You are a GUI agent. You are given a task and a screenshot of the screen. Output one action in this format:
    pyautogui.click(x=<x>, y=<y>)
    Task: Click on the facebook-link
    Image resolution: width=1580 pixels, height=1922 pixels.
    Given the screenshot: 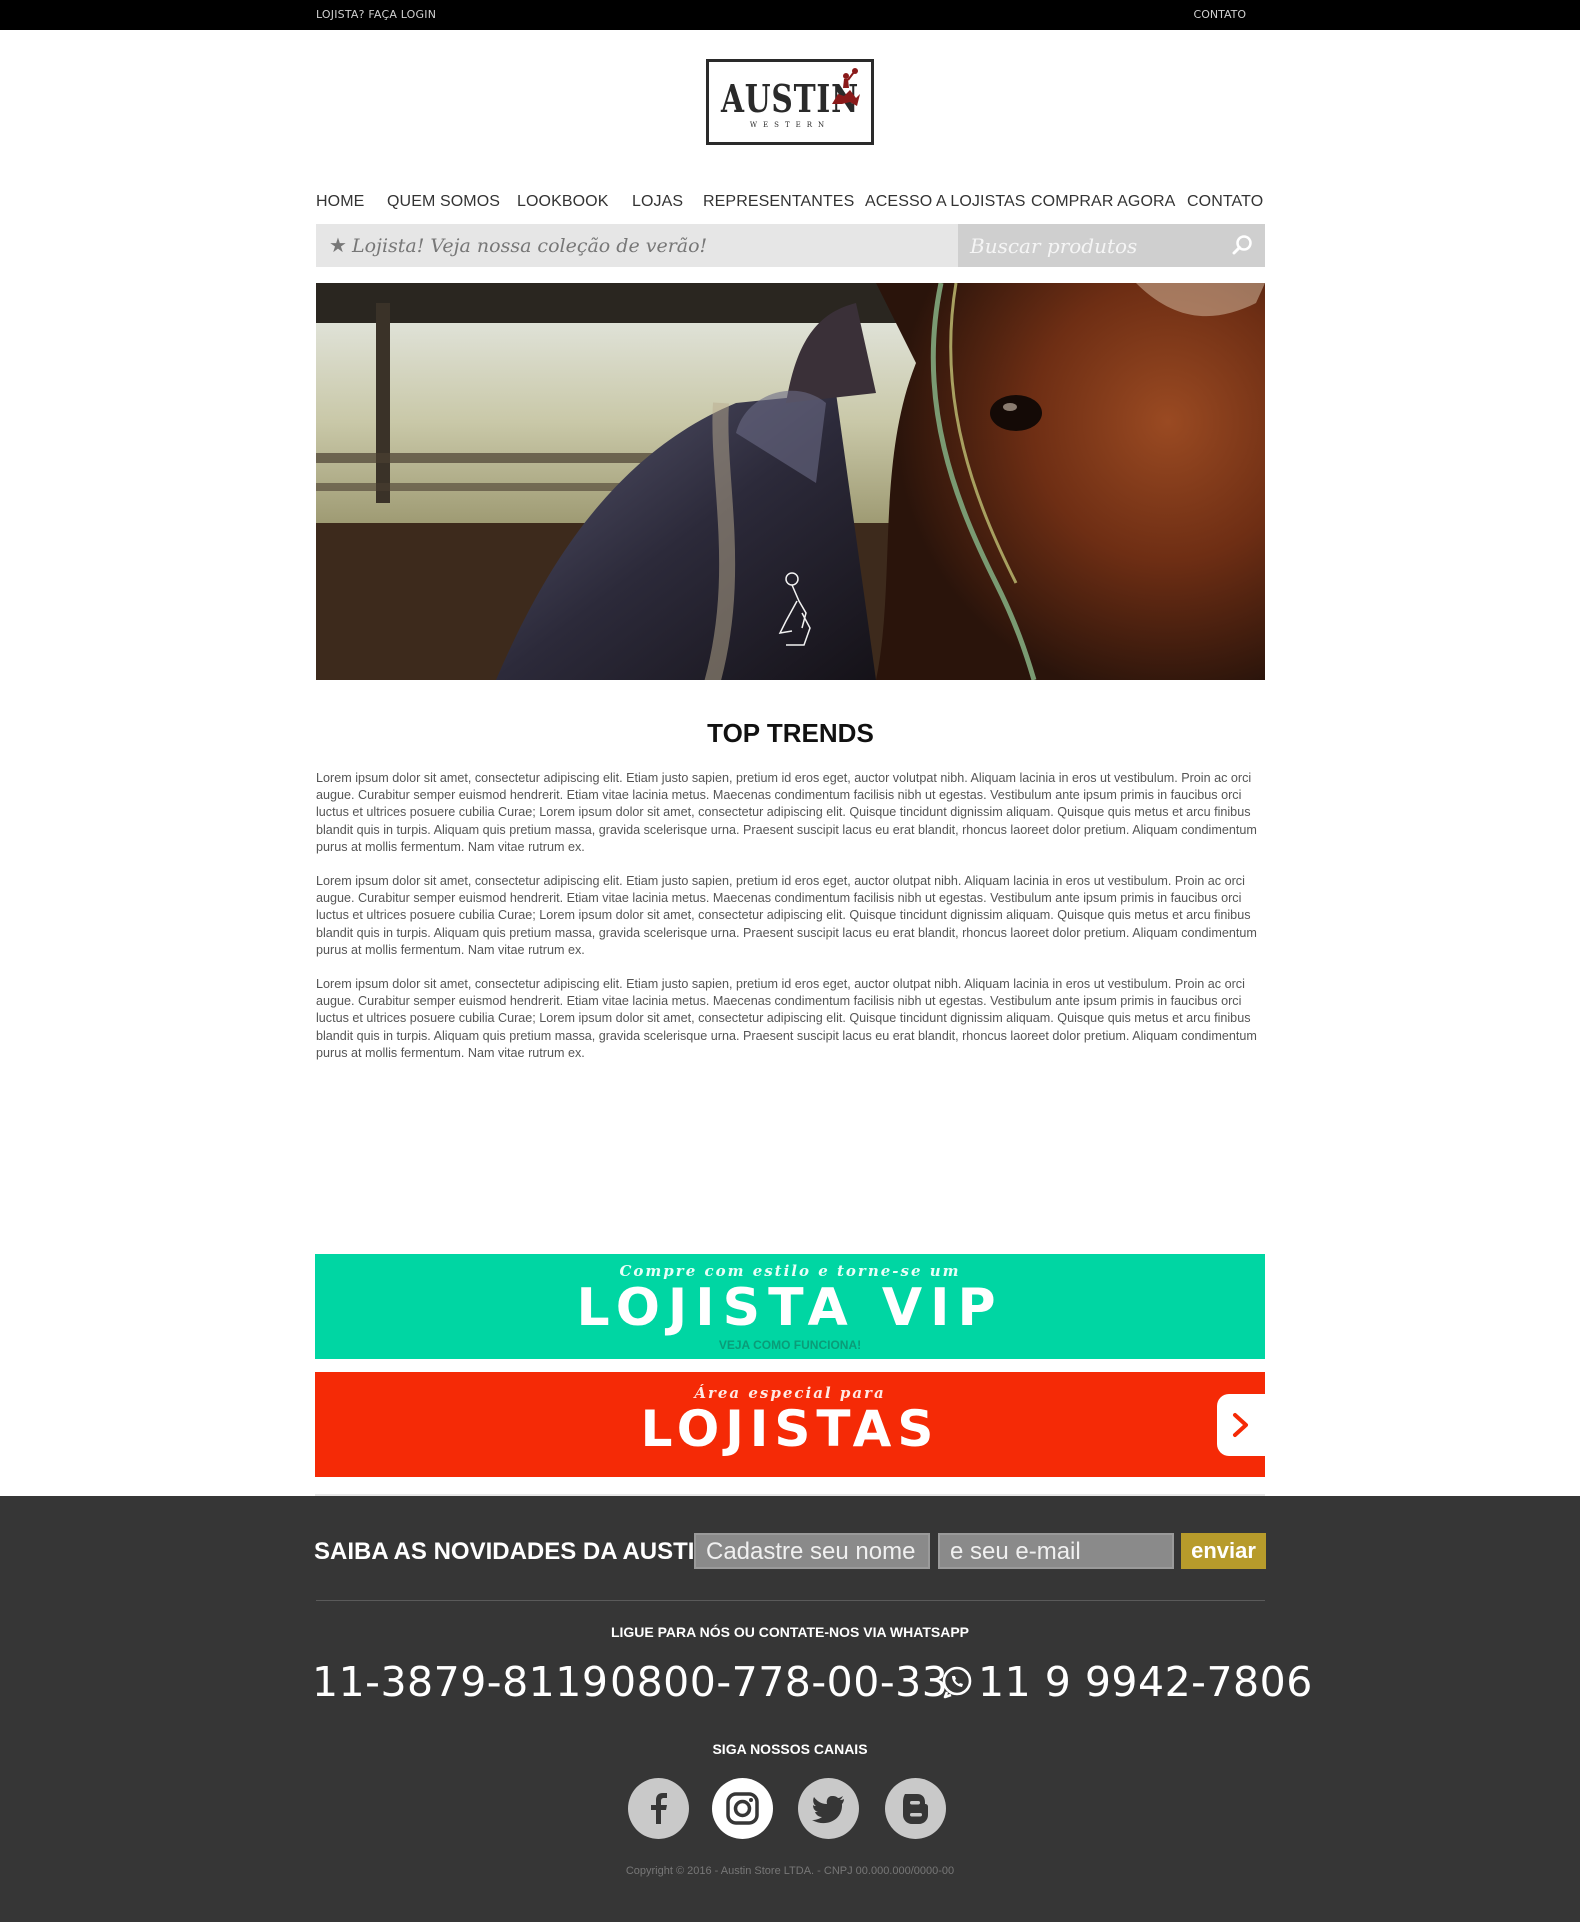 What is the action you would take?
    pyautogui.click(x=658, y=1808)
    